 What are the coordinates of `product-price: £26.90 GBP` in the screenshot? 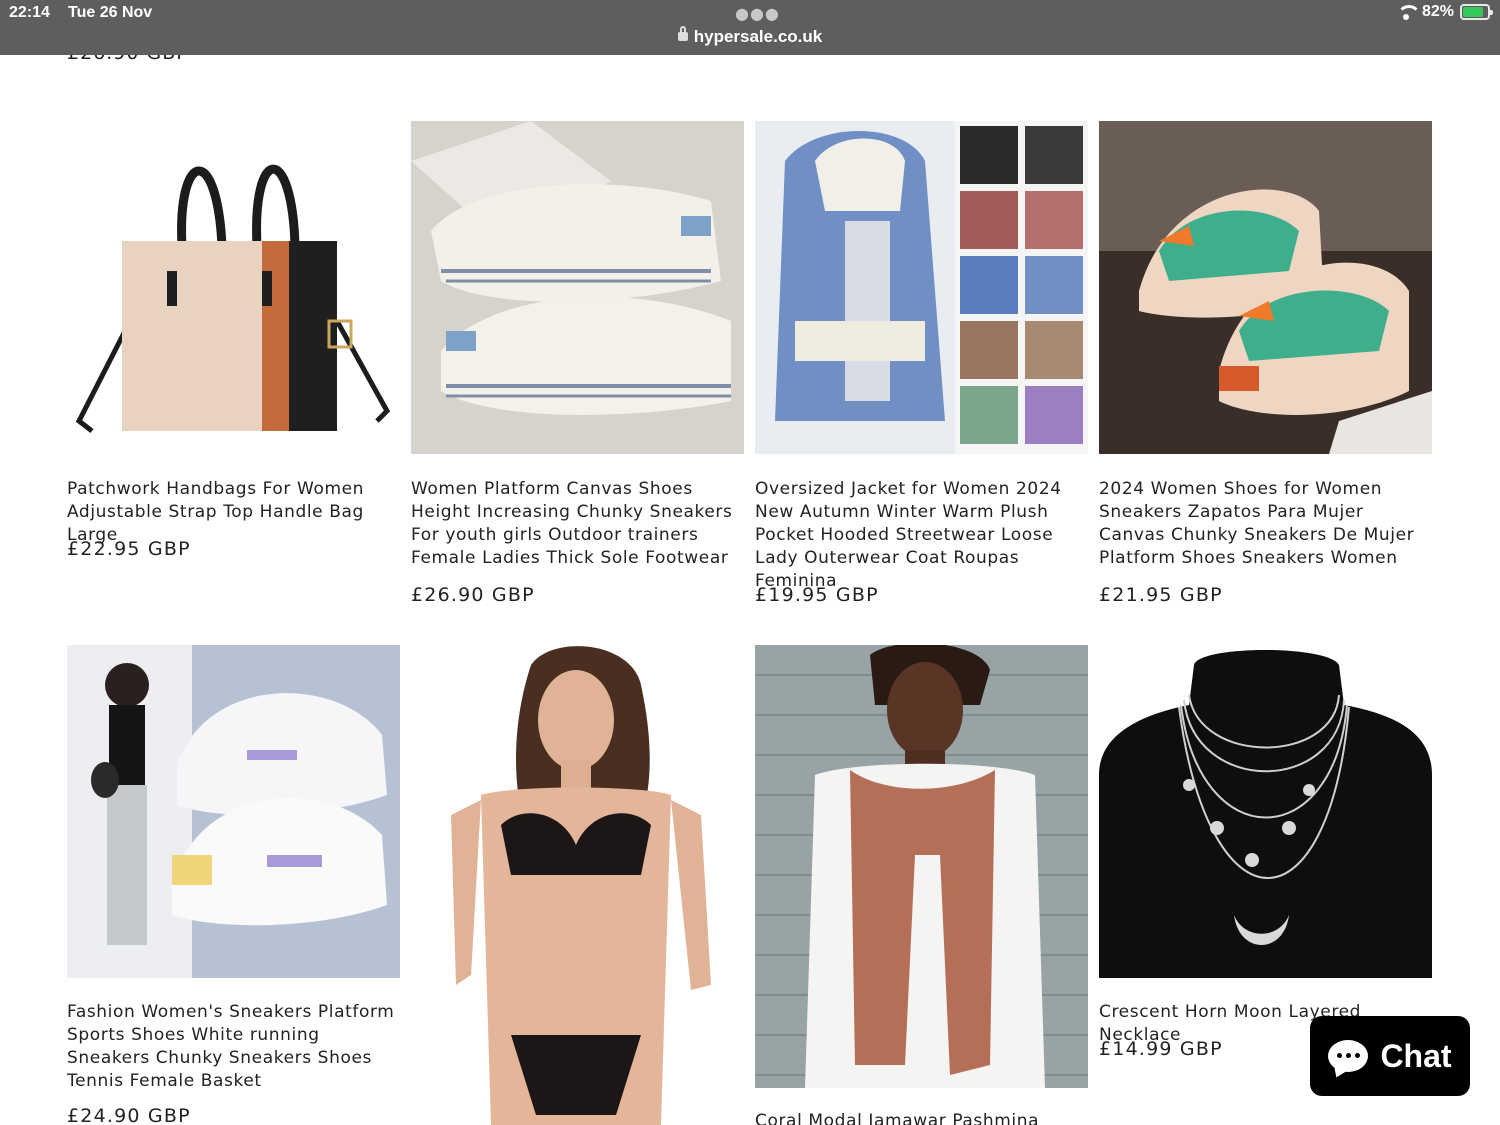 It's located at (473, 595).